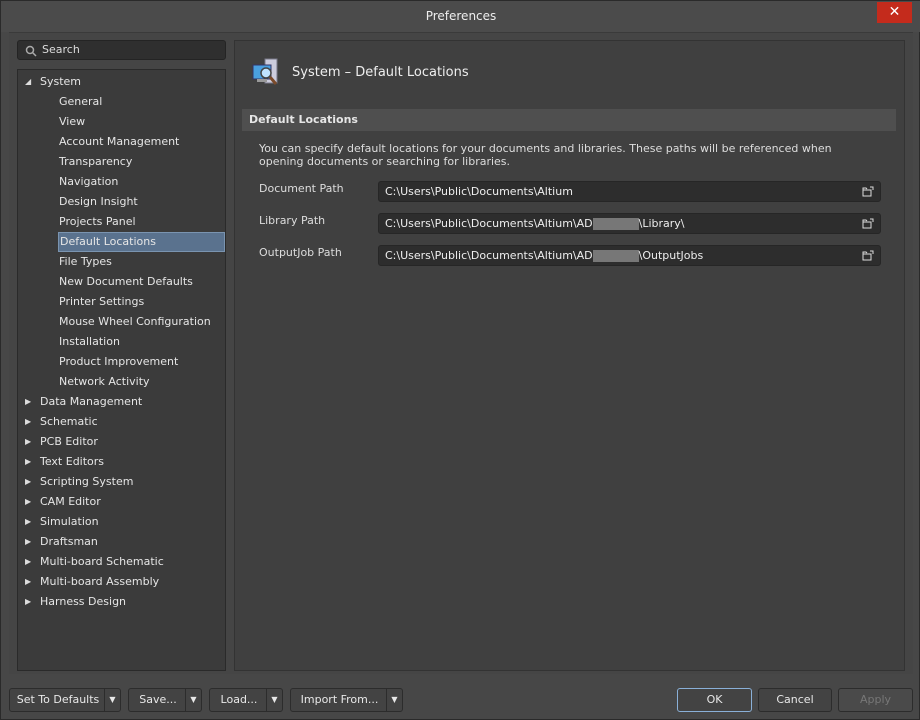 The width and height of the screenshot is (920, 720). I want to click on tree-item-label: Multi-board Assembly, so click(100, 581).